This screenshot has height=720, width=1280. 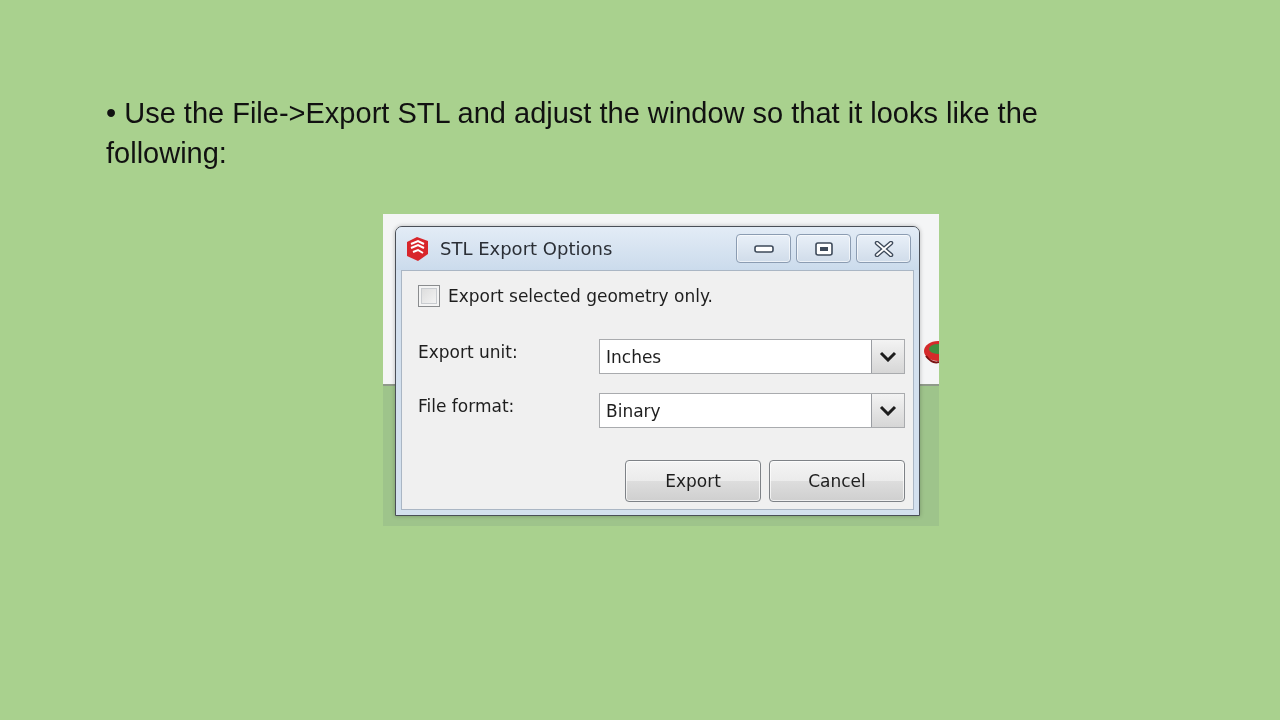 I want to click on window-title: STL Export Options, so click(x=526, y=248).